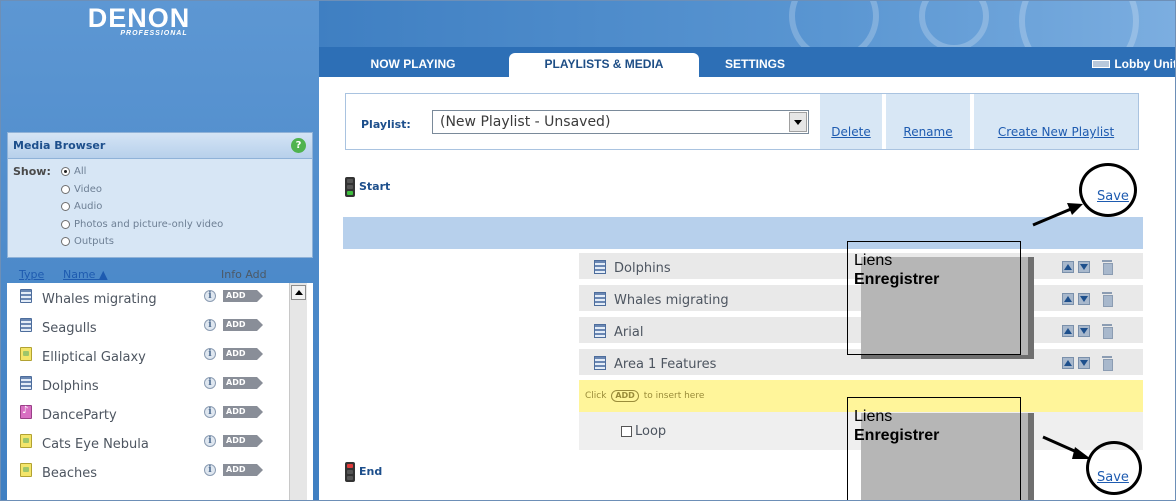  What do you see at coordinates (65, 171) in the screenshot?
I see `radio-all` at bounding box center [65, 171].